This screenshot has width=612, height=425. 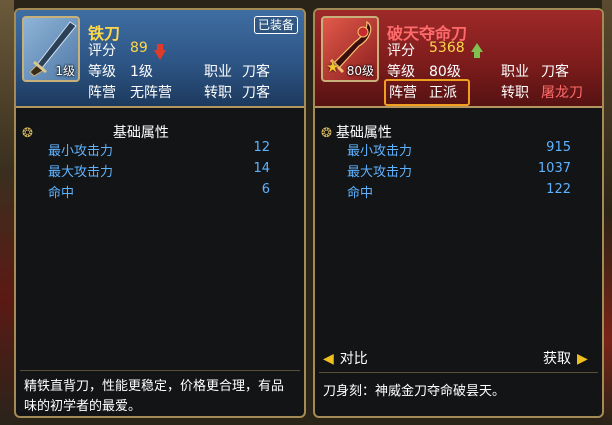 What do you see at coordinates (102, 93) in the screenshot?
I see `faction-label: 阵营` at bounding box center [102, 93].